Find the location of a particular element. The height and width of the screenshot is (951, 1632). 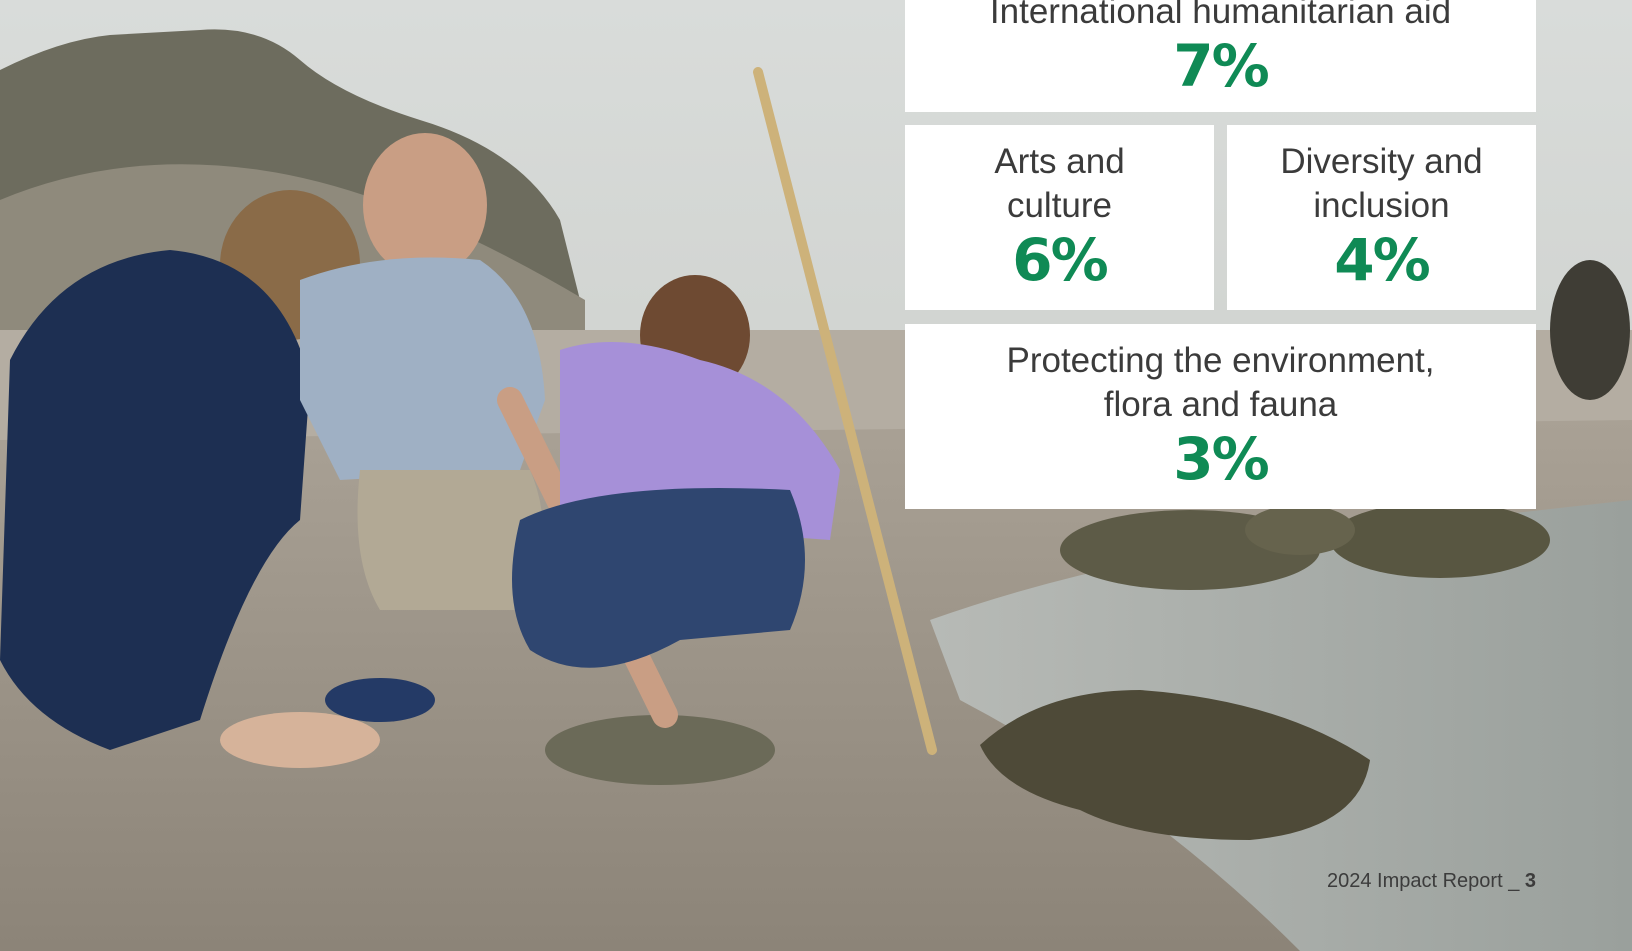

stat-label: Arts and culture is located at coordinates (1059, 183).